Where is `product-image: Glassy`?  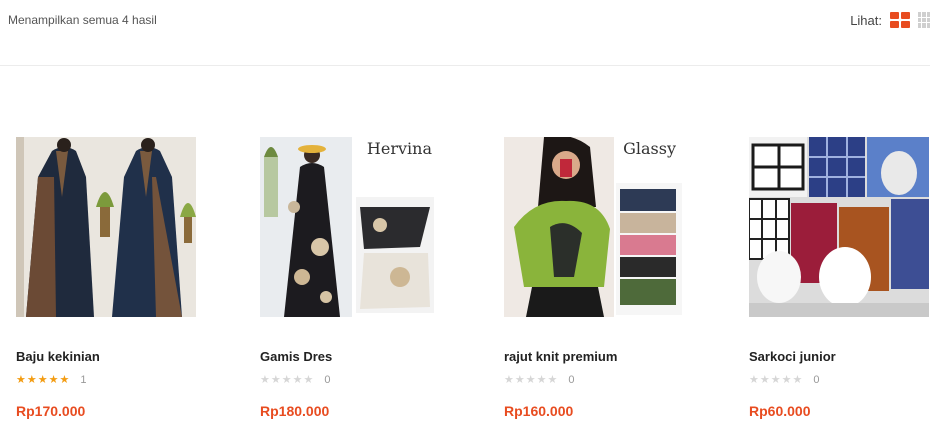 product-image: Glassy is located at coordinates (594, 227).